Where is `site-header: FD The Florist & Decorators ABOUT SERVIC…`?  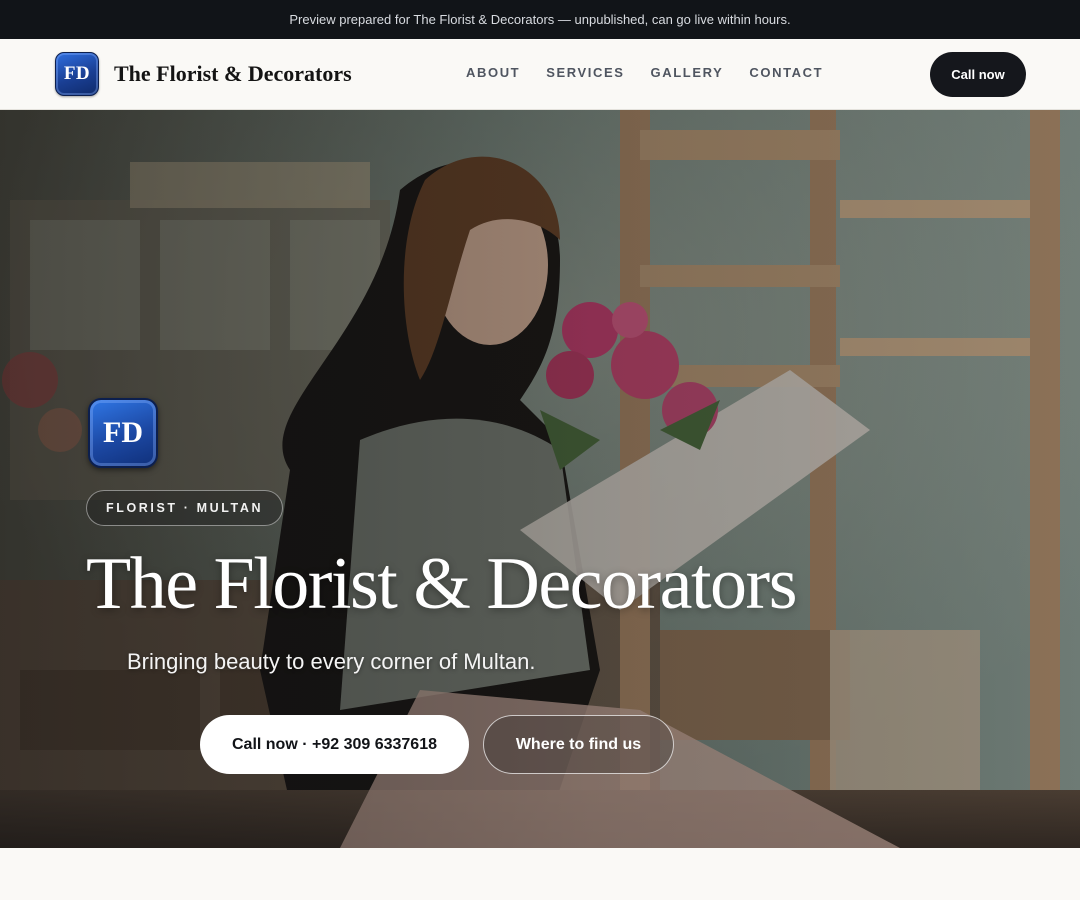 site-header: FD The Florist & Decorators ABOUT SERVIC… is located at coordinates (540, 74).